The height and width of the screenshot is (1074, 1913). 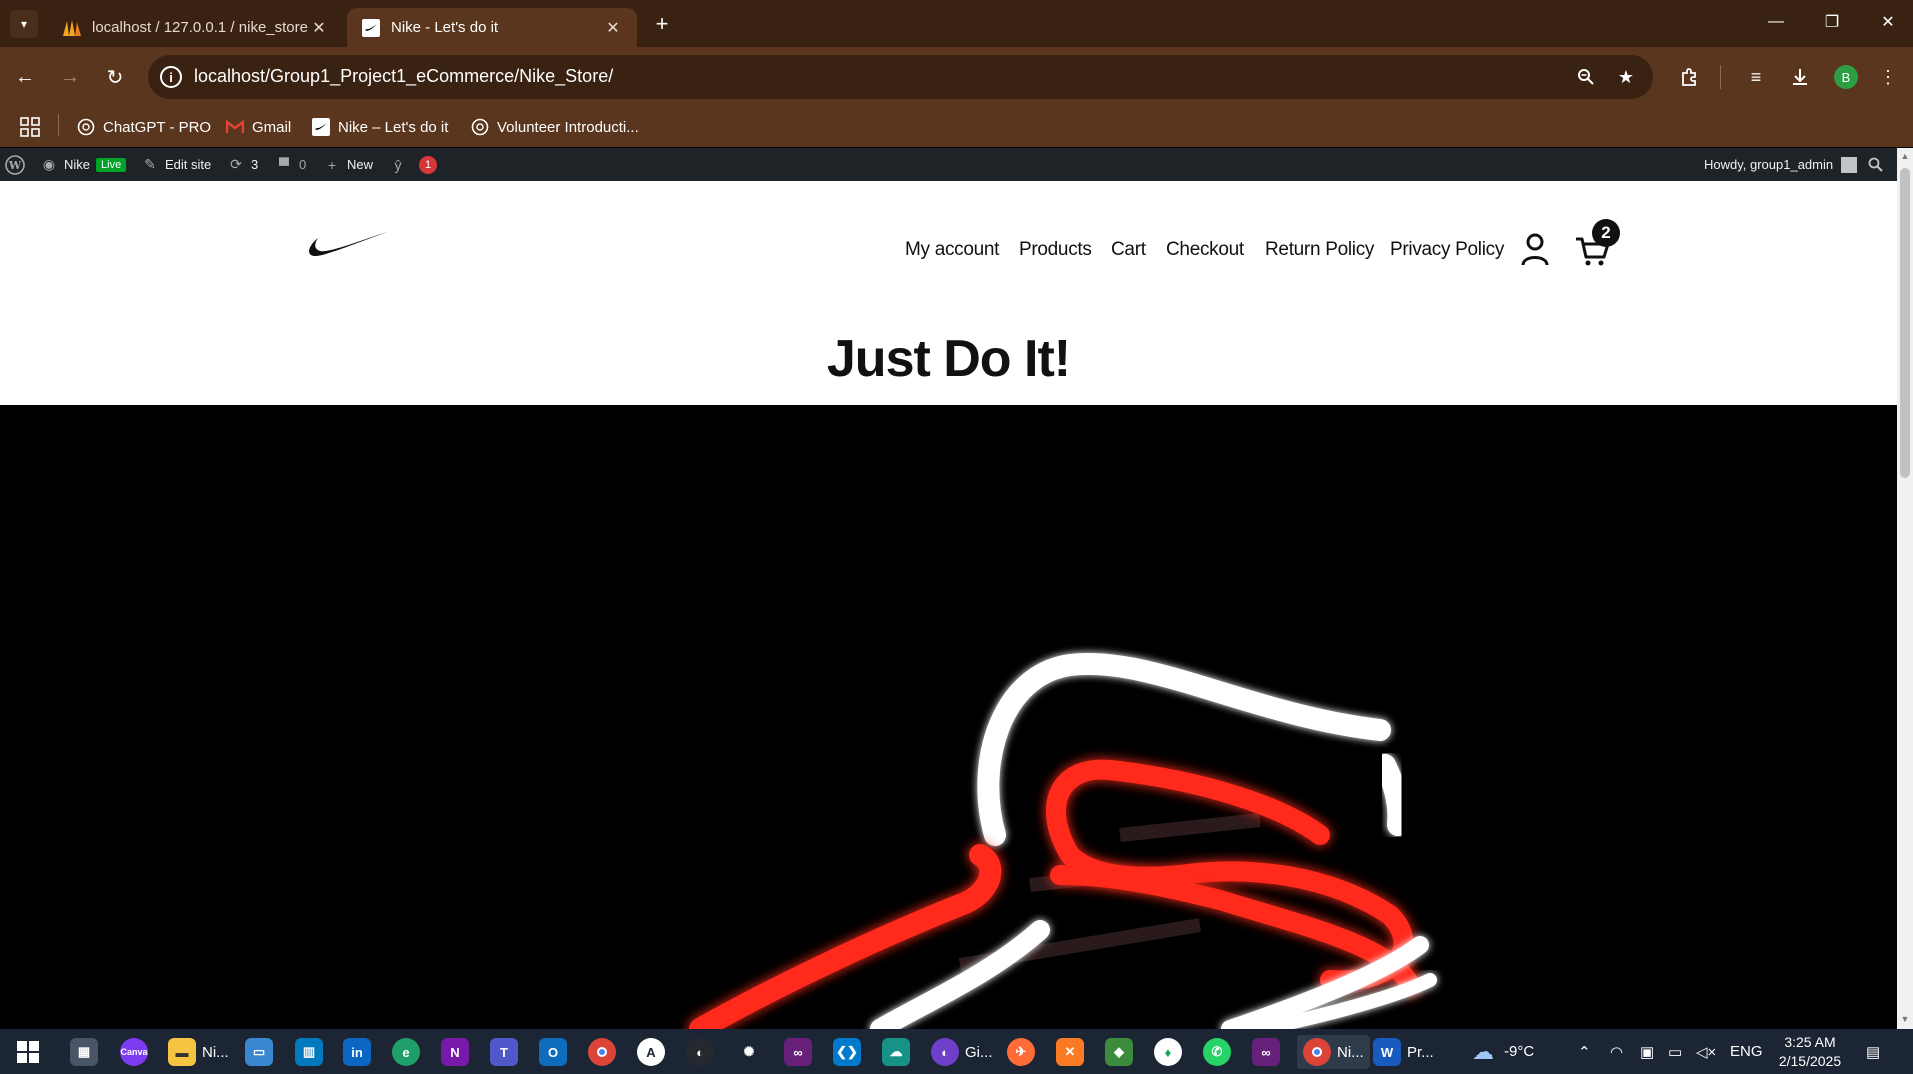 I want to click on taskbar-visual-studio: ∞, so click(x=798, y=1052).